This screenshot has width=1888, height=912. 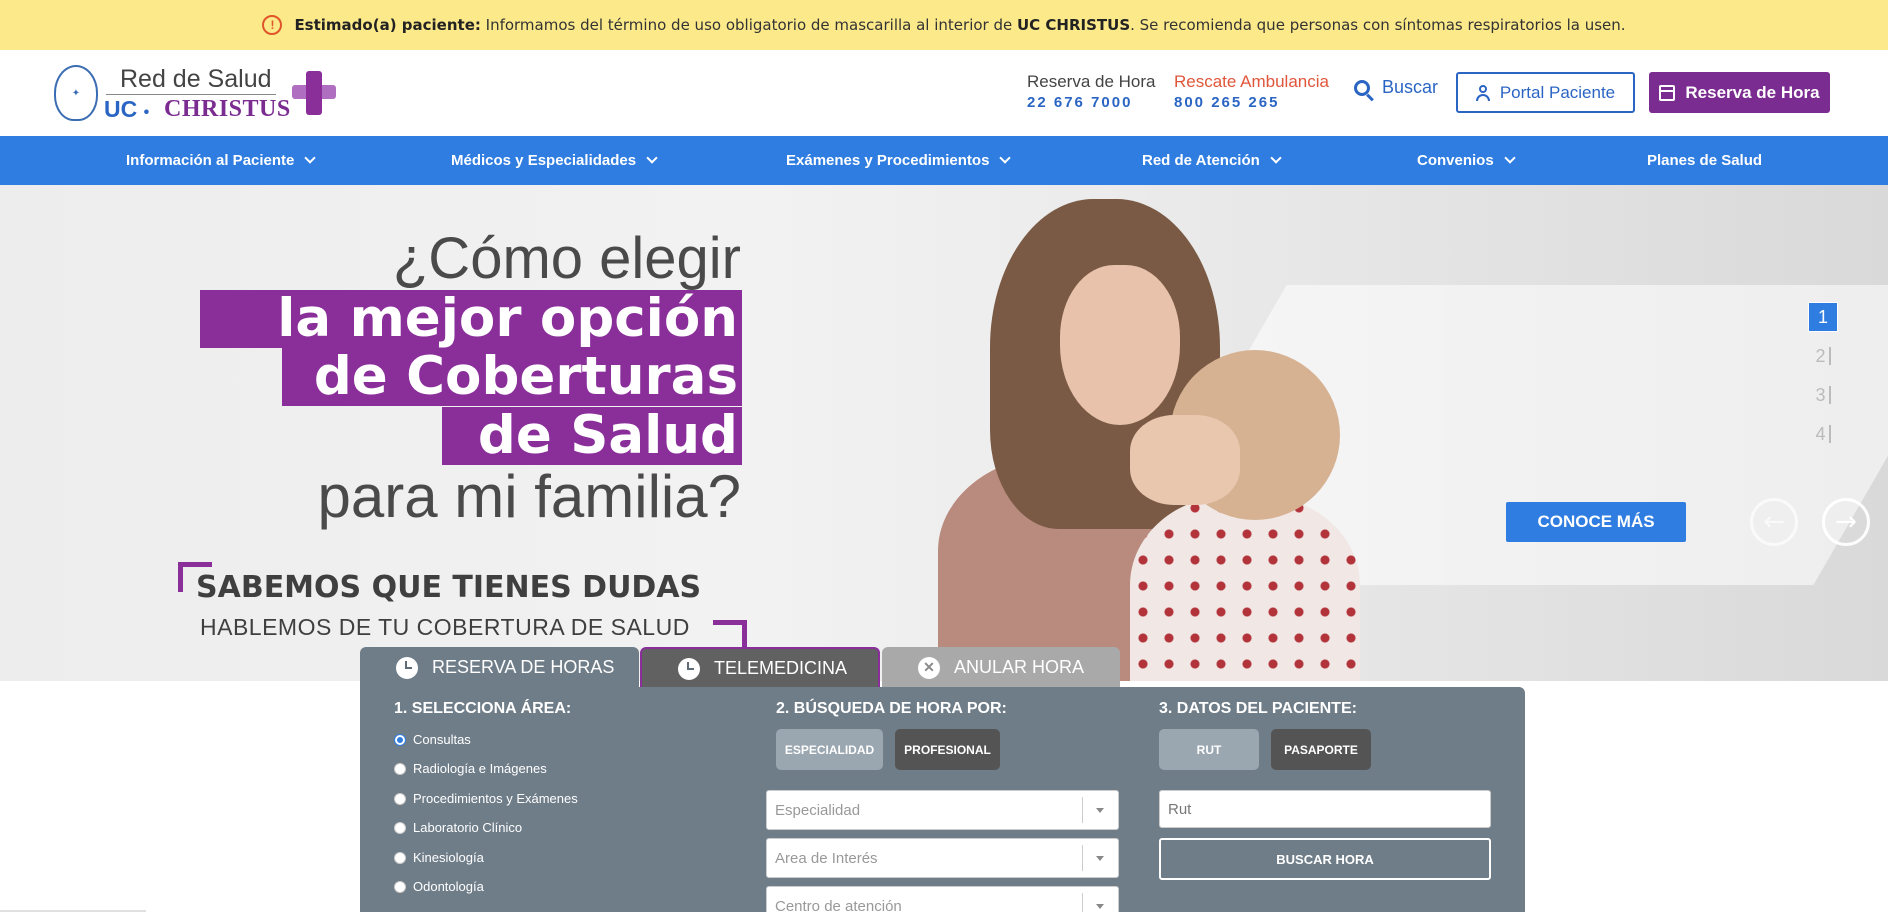 What do you see at coordinates (227, 109) in the screenshot?
I see `logo-christus: CHRISTUS` at bounding box center [227, 109].